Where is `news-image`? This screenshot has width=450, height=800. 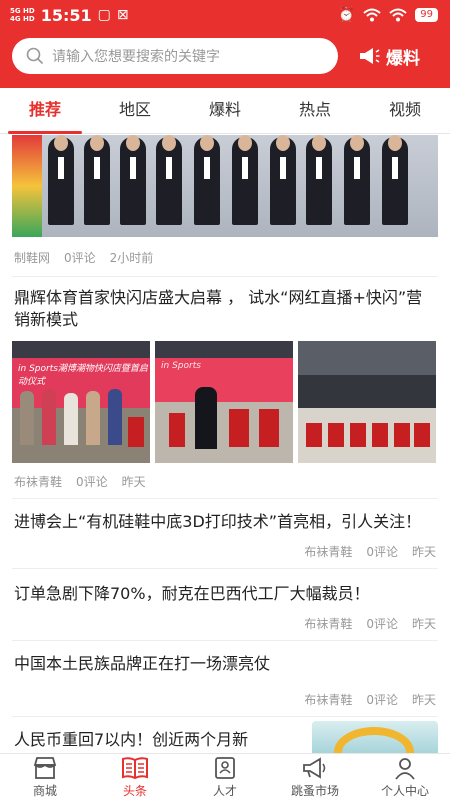 news-image is located at coordinates (225, 186).